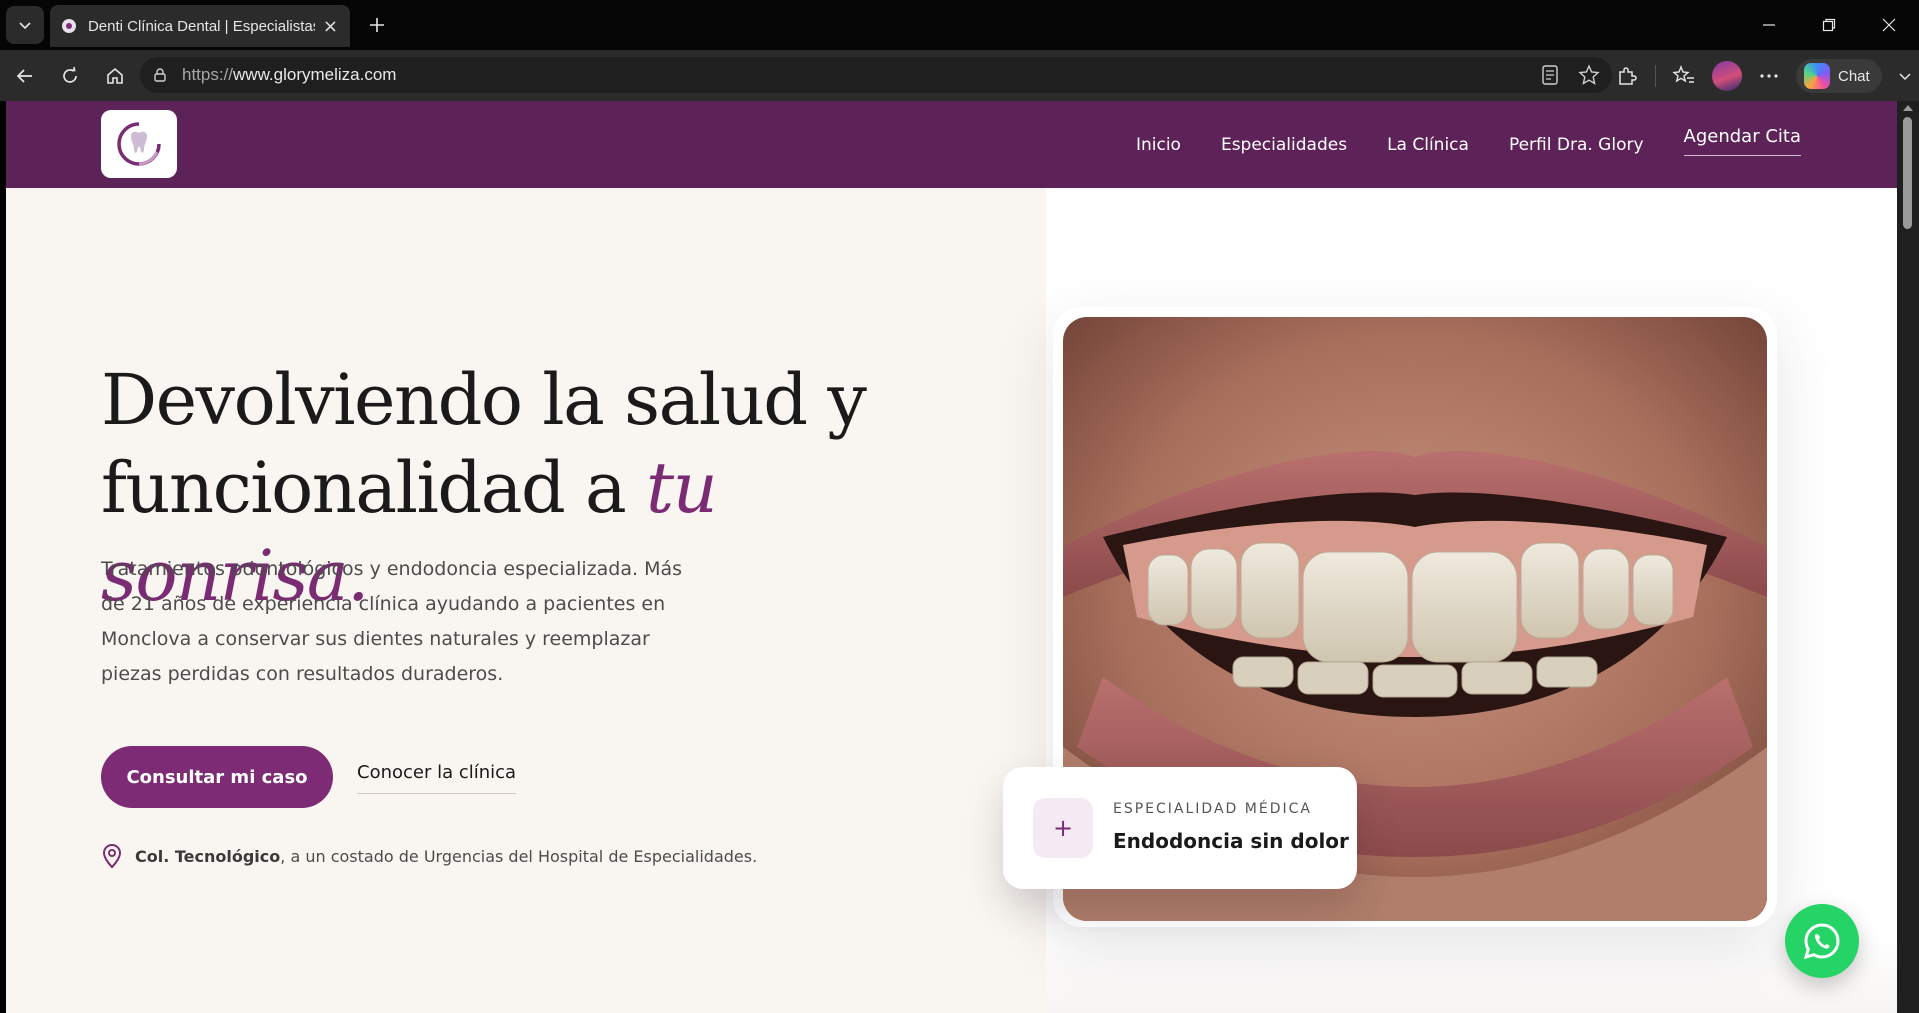 Image resolution: width=1919 pixels, height=1013 pixels. I want to click on site-logo, so click(139, 144).